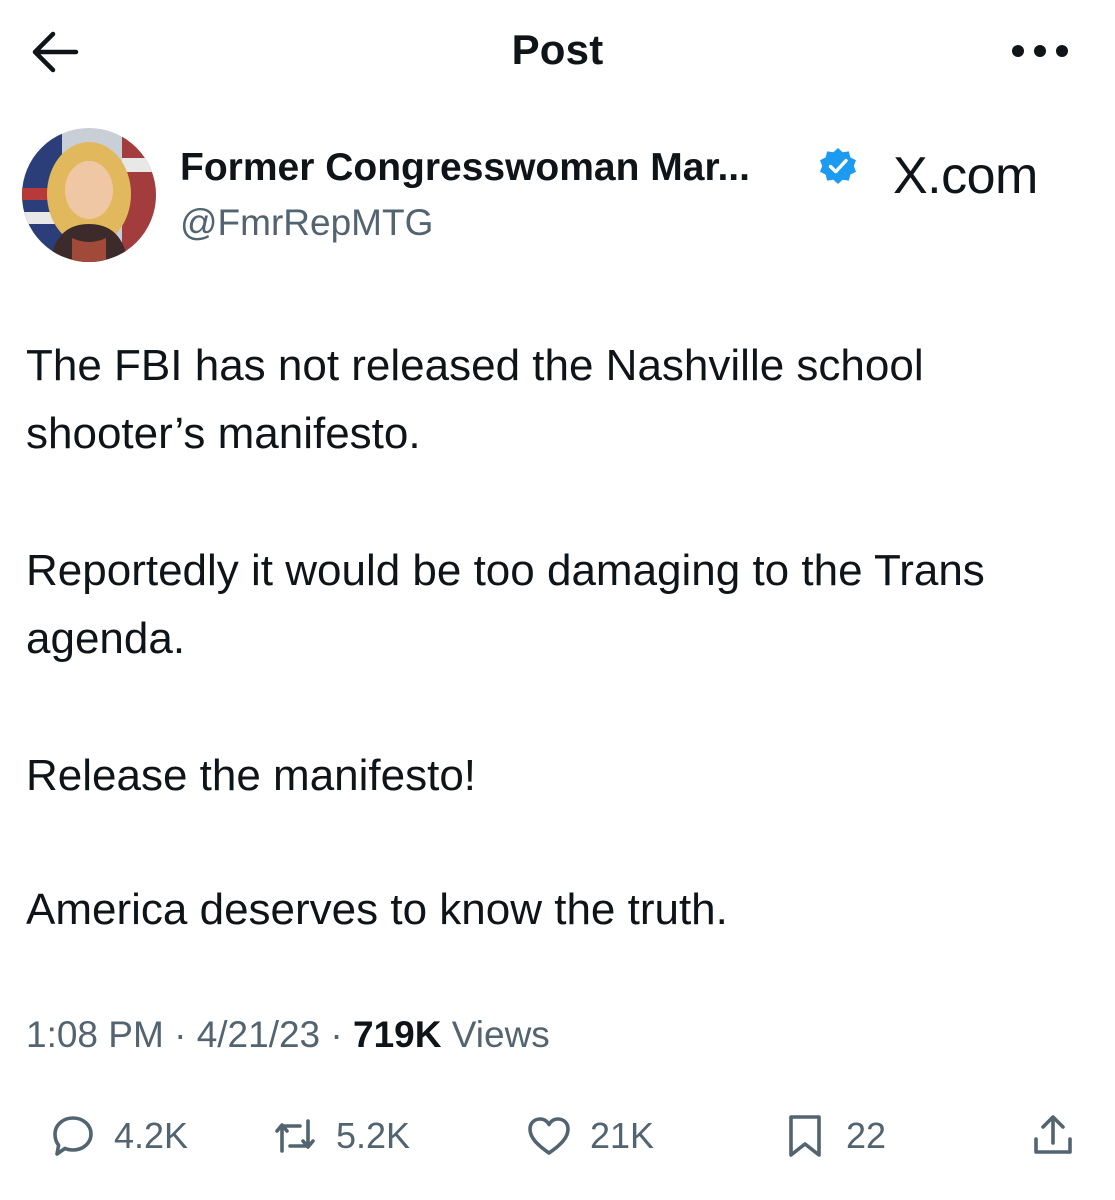  I want to click on repost-button: 5.2K, so click(341, 1136).